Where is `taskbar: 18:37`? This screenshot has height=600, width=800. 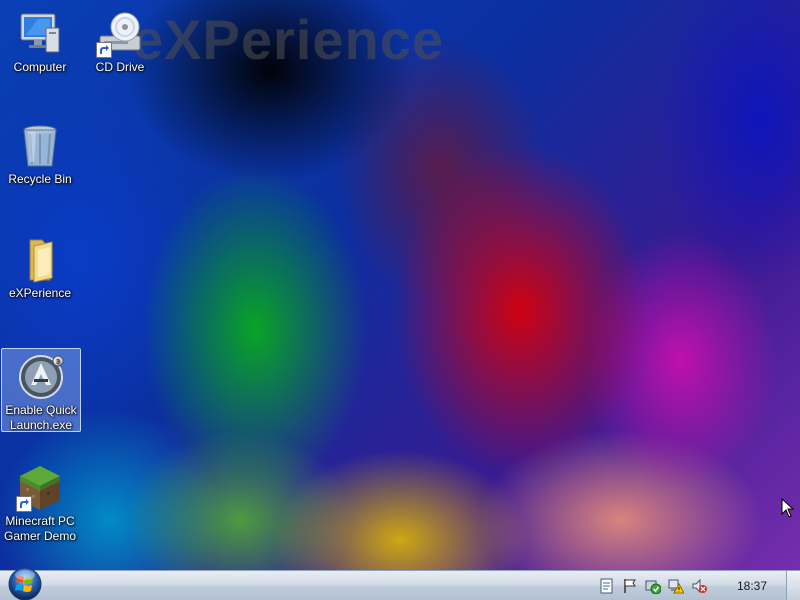
taskbar: 18:37 is located at coordinates (400, 583).